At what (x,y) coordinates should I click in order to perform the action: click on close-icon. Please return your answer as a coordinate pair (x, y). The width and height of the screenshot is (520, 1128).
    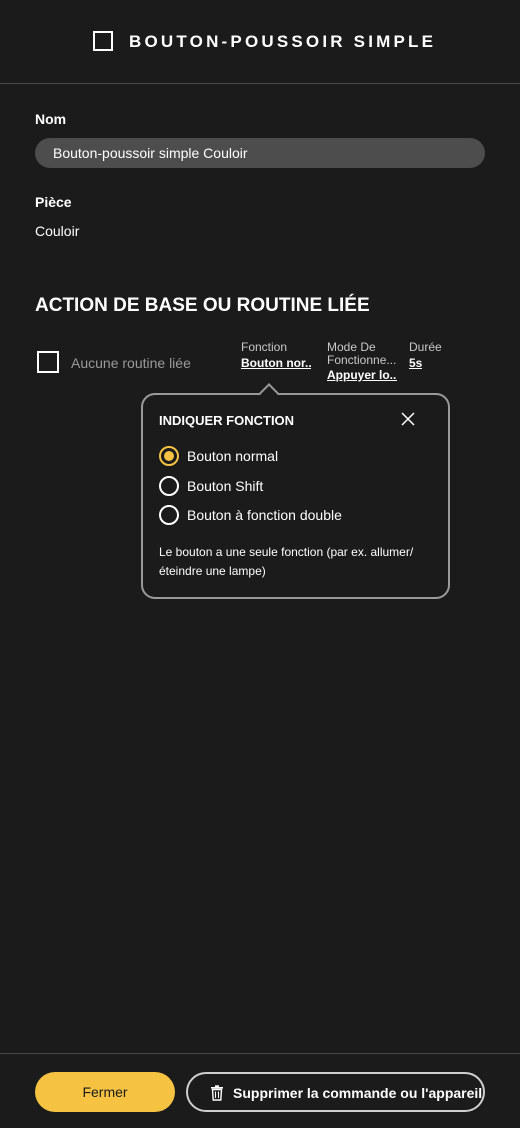
    Looking at the image, I should click on (408, 419).